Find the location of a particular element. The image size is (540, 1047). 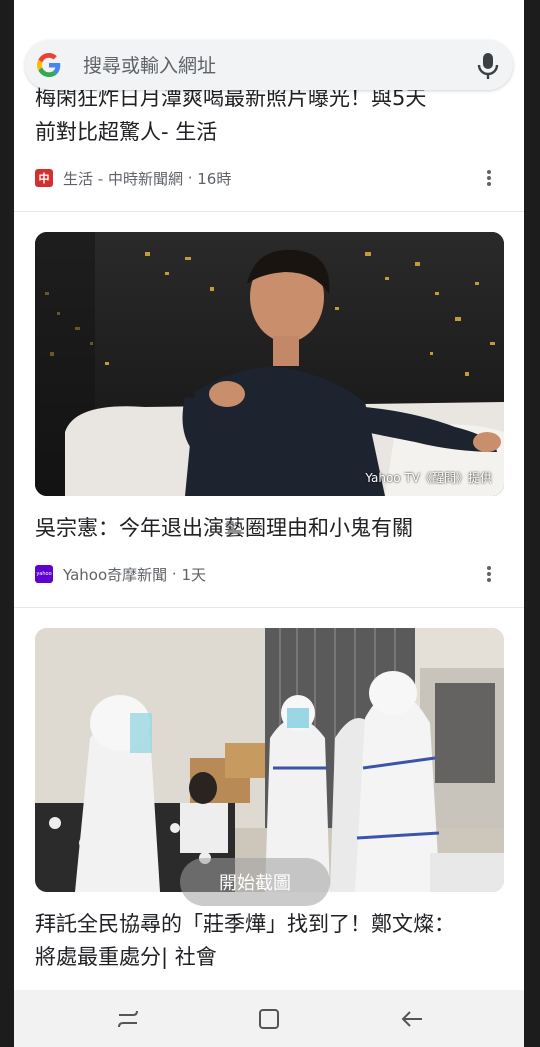

article-meta: 中 生活 - 中時新聞網 · 16時 is located at coordinates (133, 178).